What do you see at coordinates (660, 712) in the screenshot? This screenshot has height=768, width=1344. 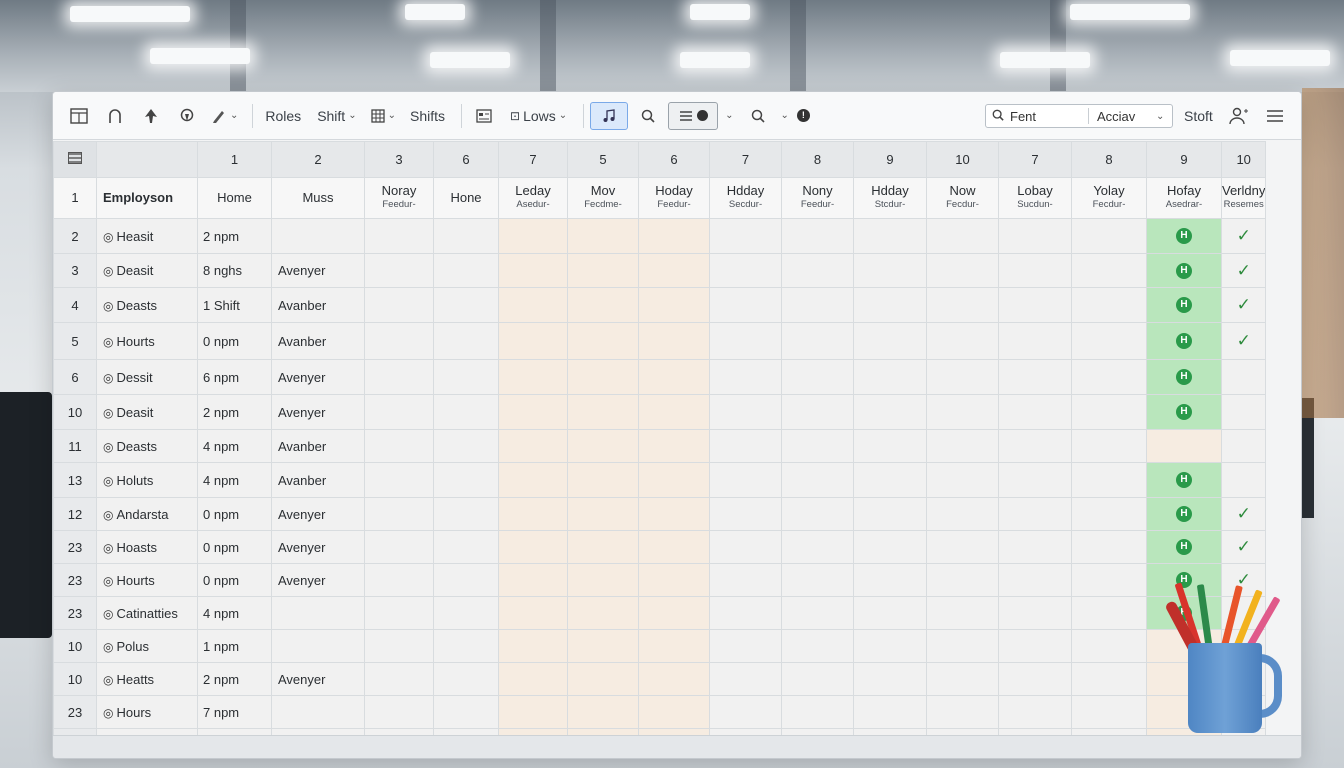 I see `table-row: 23 ◎ Hours 7 npm` at bounding box center [660, 712].